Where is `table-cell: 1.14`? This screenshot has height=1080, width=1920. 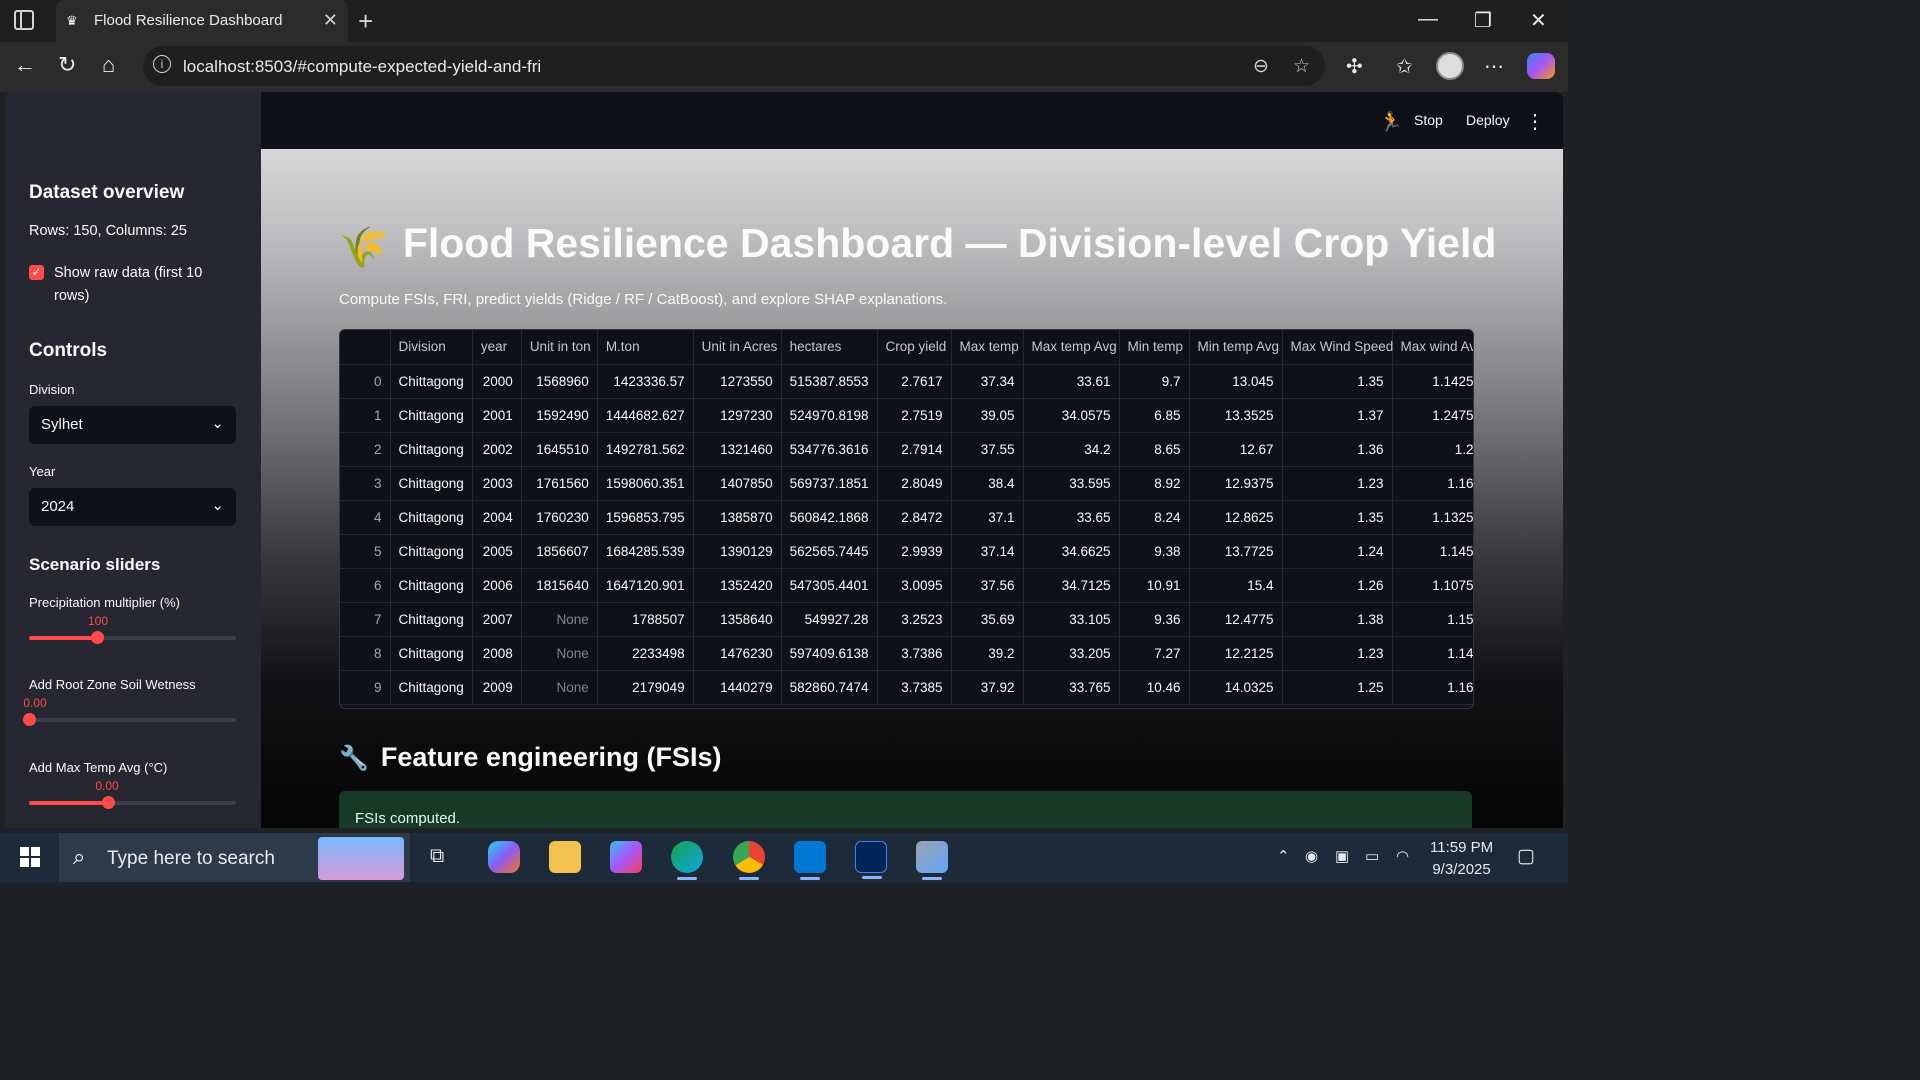
table-cell: 1.14 is located at coordinates (1432, 653).